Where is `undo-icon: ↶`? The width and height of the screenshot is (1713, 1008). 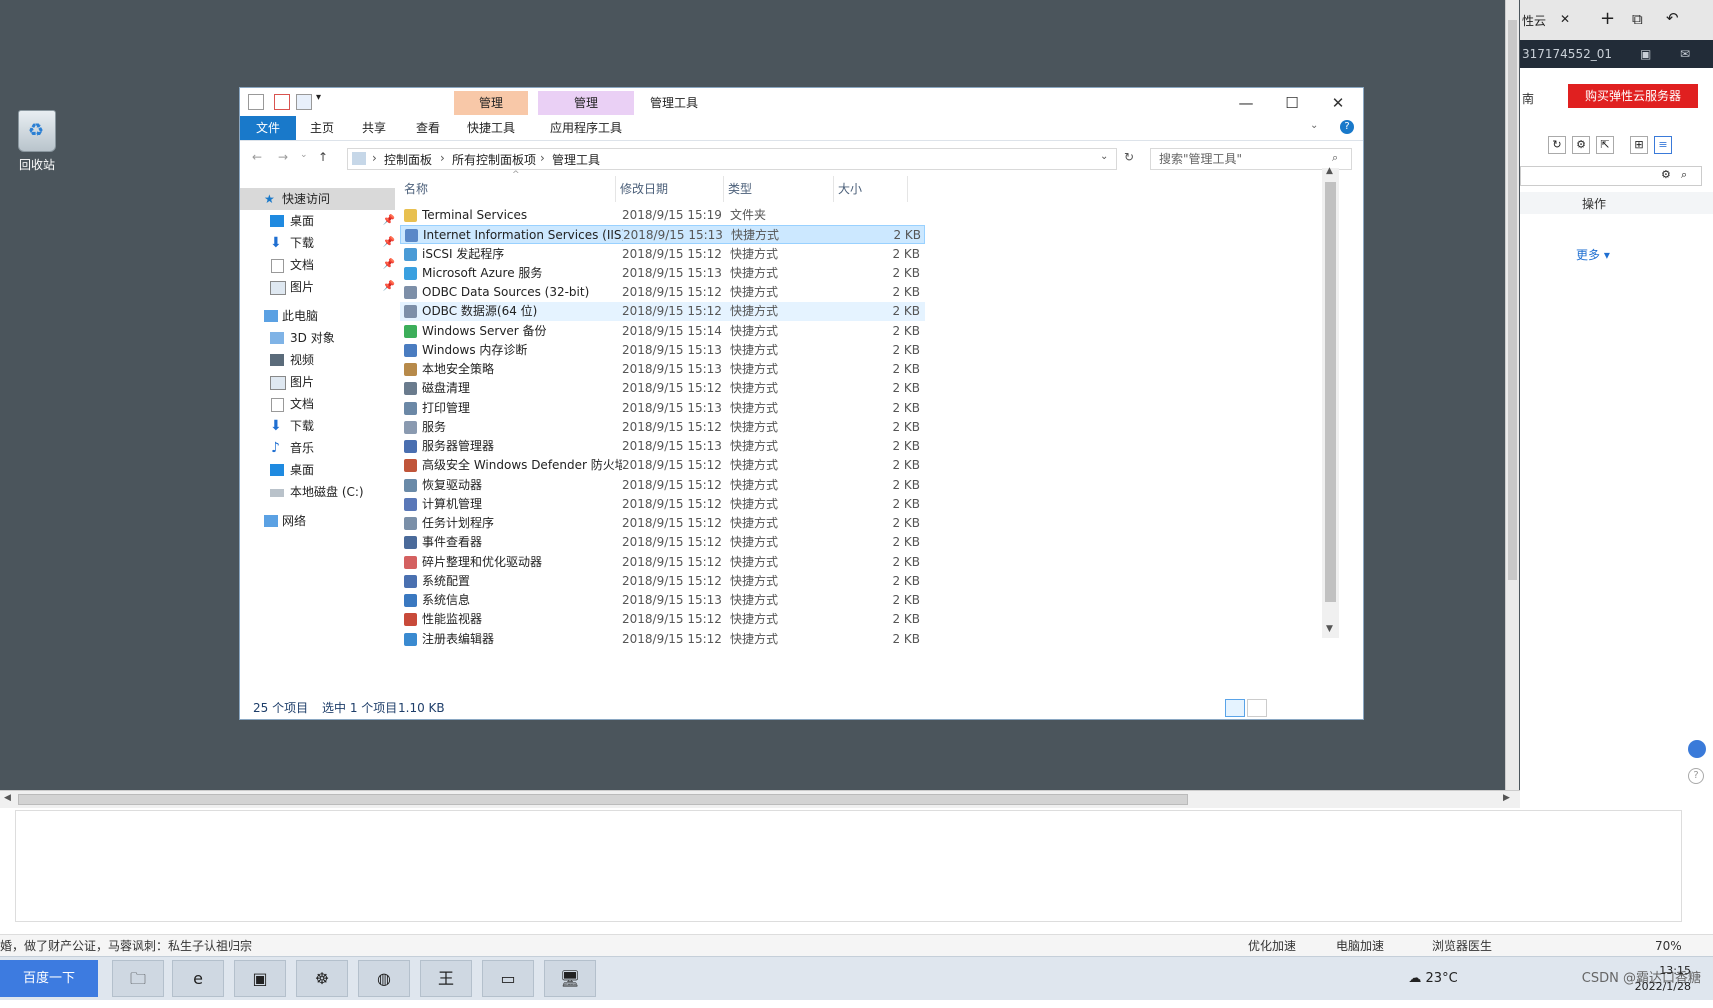 undo-icon: ↶ is located at coordinates (1672, 18).